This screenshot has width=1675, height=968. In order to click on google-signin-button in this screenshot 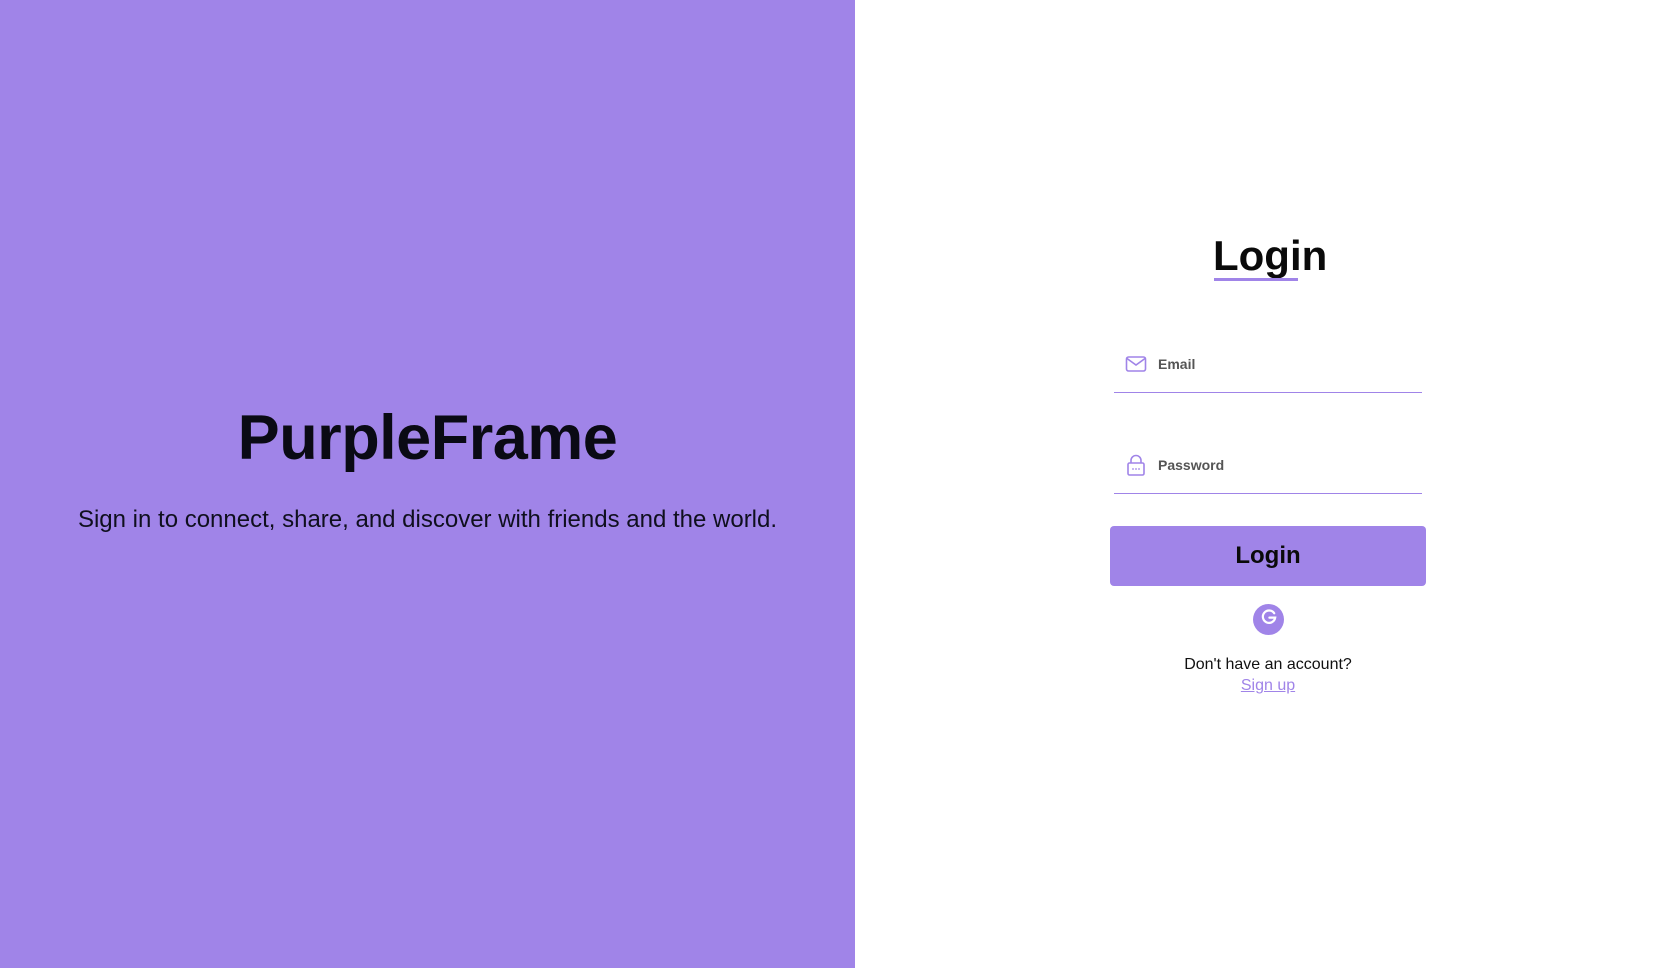, I will do `click(1268, 619)`.